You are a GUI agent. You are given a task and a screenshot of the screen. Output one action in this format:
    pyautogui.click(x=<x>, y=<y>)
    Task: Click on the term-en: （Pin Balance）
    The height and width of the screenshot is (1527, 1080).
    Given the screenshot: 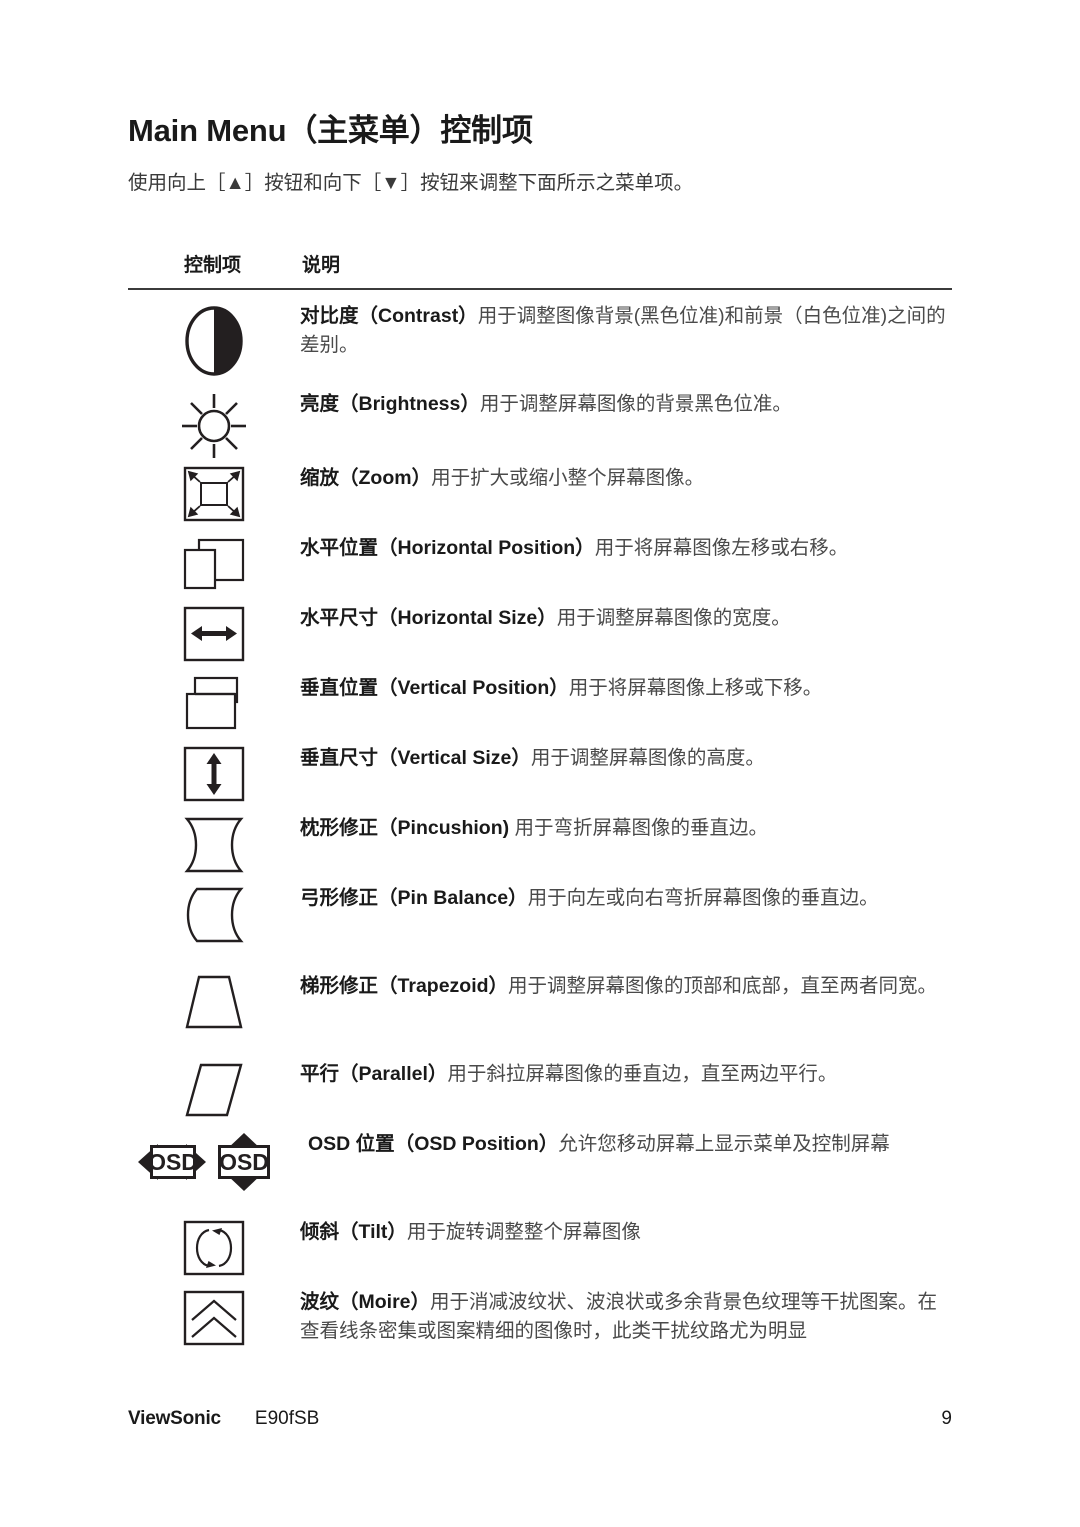 What is the action you would take?
    pyautogui.click(x=453, y=898)
    